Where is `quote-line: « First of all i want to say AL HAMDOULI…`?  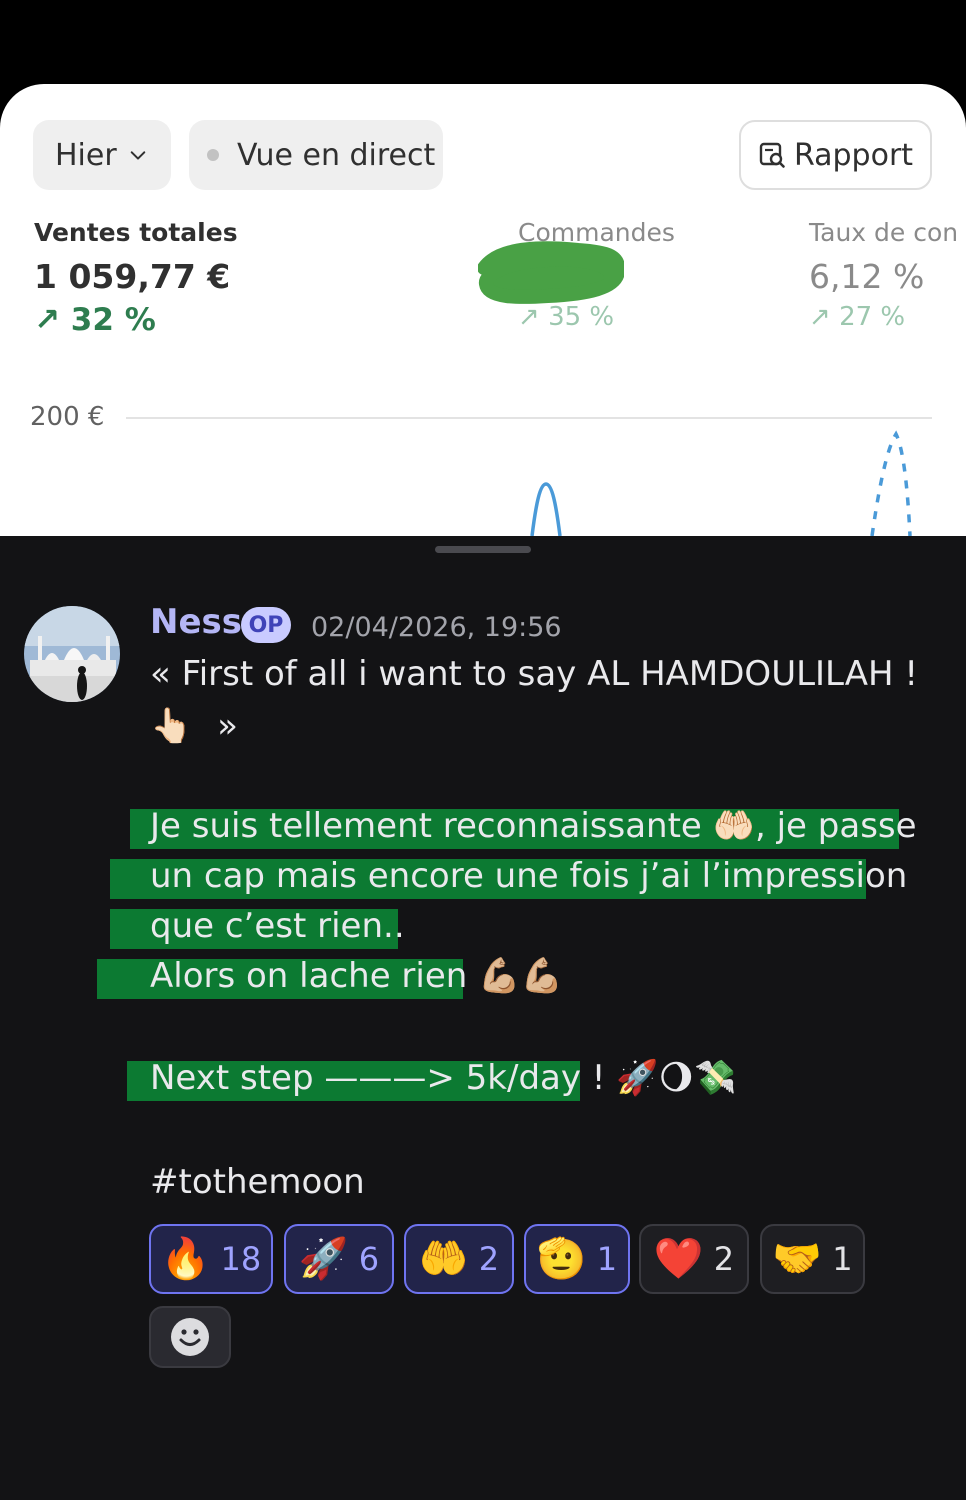
quote-line: « First of all i want to say AL HAMDOULI… is located at coordinates (534, 674).